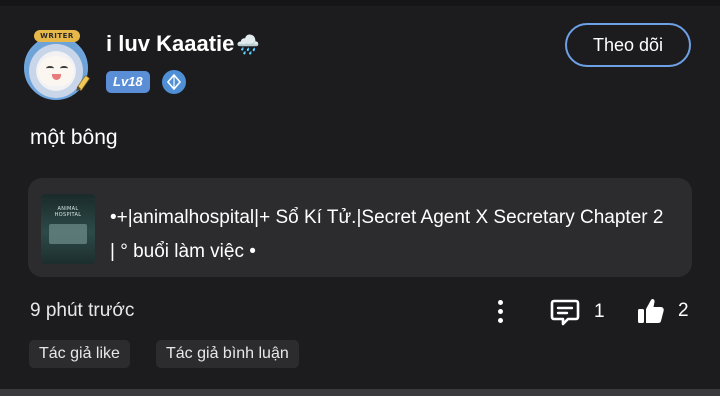 Image resolution: width=720 pixels, height=396 pixels. I want to click on author-name: i luv Kaaatie 🌧️, so click(183, 44).